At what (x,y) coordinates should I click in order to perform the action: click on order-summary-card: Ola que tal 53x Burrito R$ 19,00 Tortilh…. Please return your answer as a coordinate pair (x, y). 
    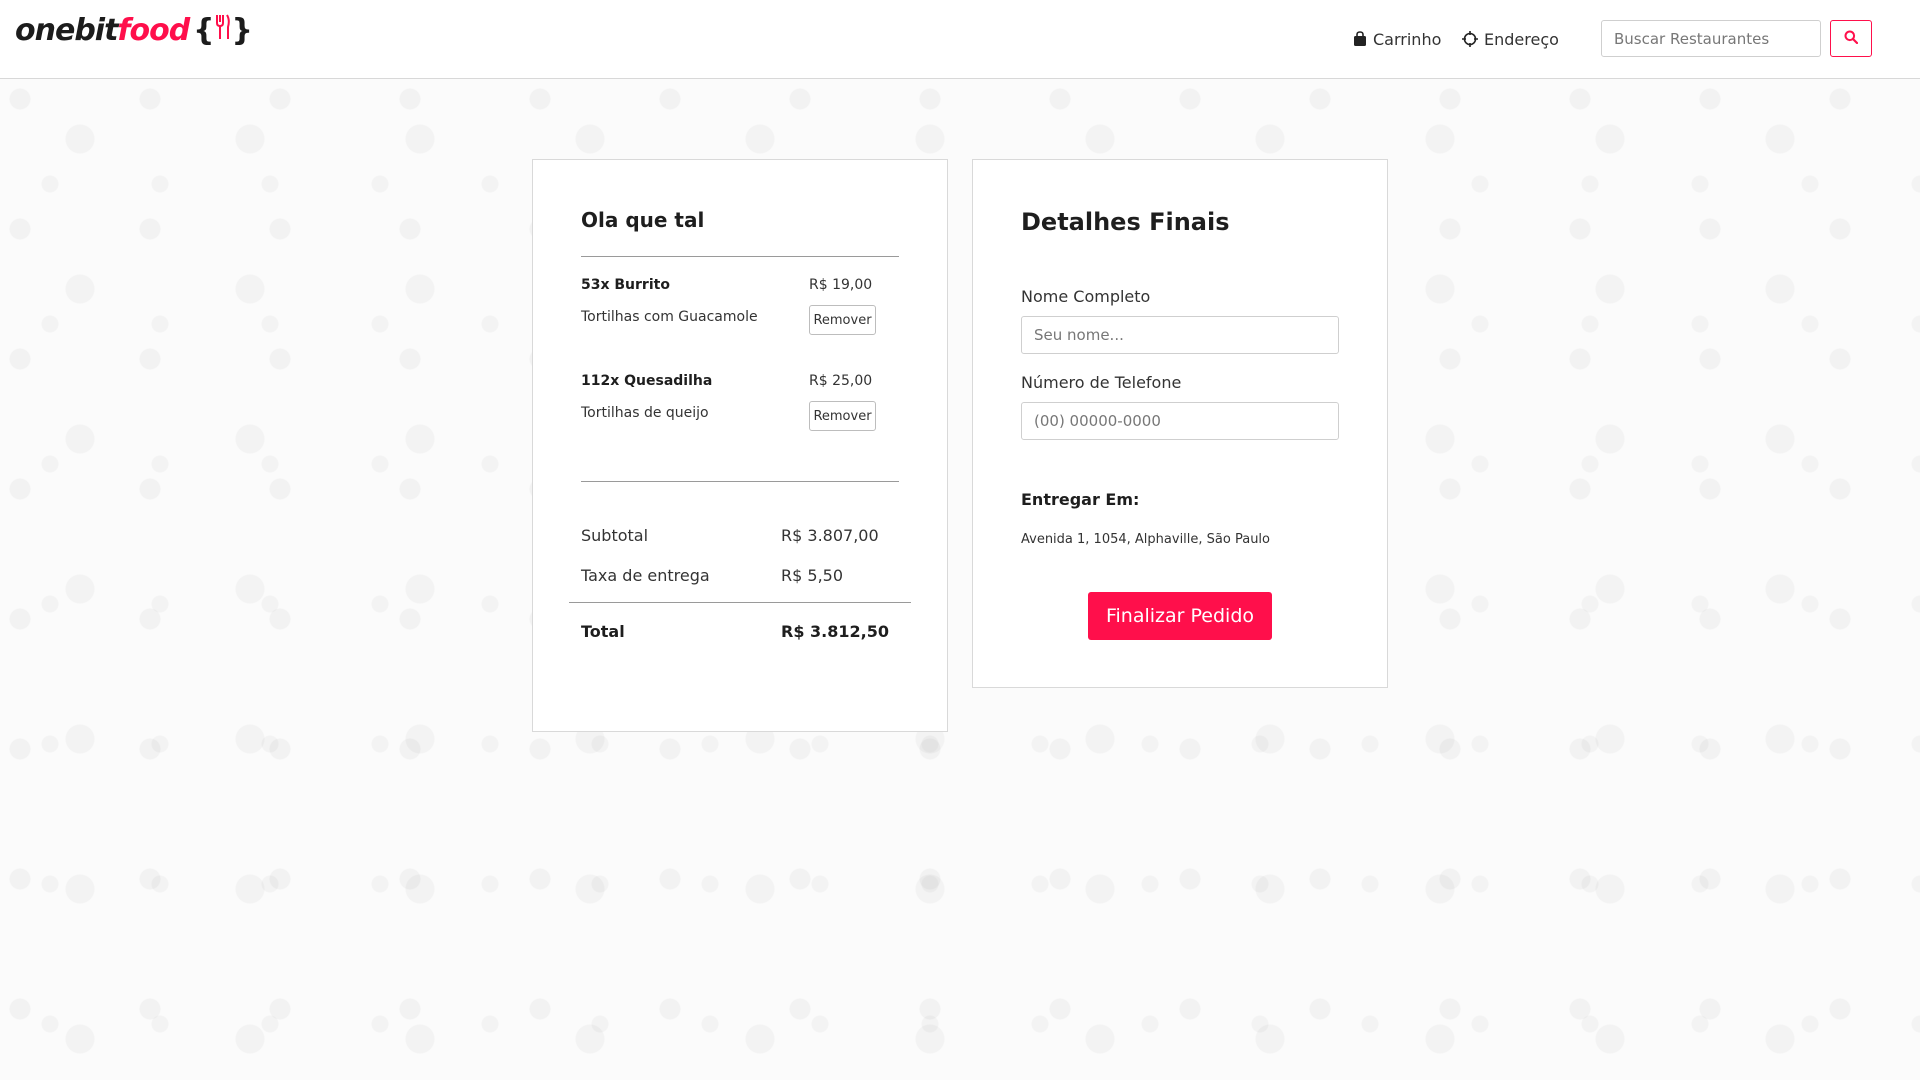
    Looking at the image, I should click on (740, 445).